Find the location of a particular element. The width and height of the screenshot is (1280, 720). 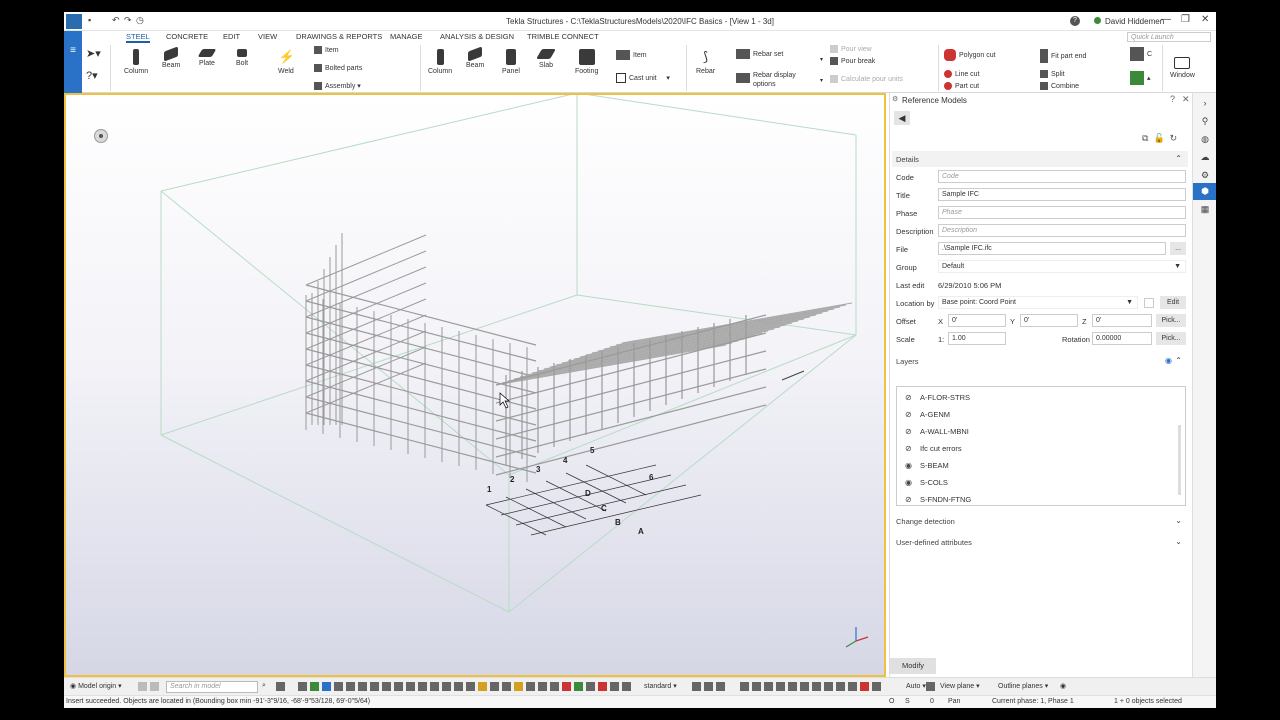

select-tool-icon is located at coordinates (302, 686).